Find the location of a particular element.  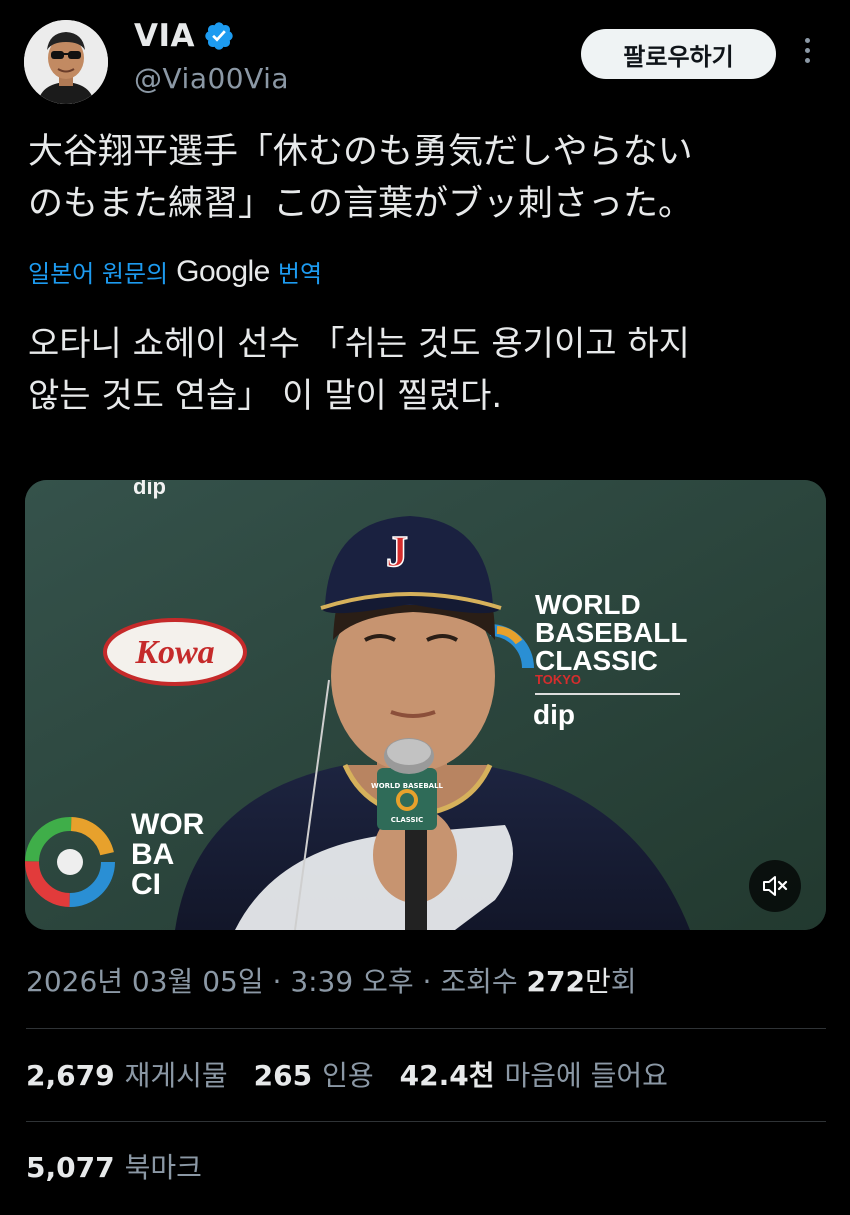

stat-label: 인용 is located at coordinates (348, 1075).